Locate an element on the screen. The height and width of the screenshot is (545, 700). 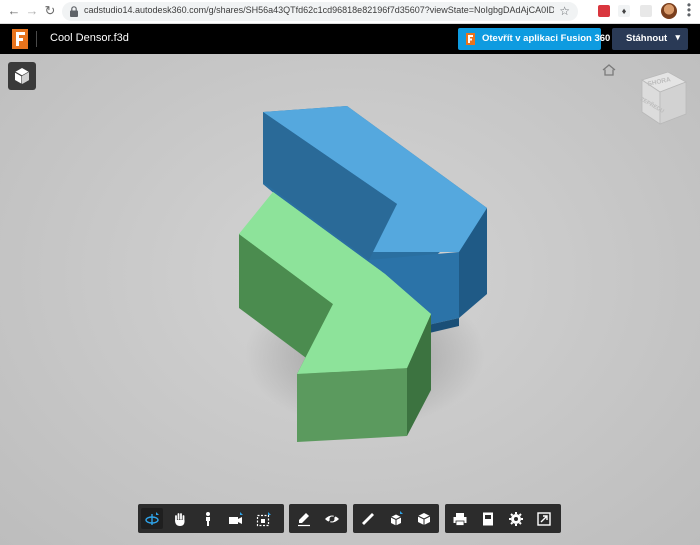
measure-icon is located at coordinates (368, 519).